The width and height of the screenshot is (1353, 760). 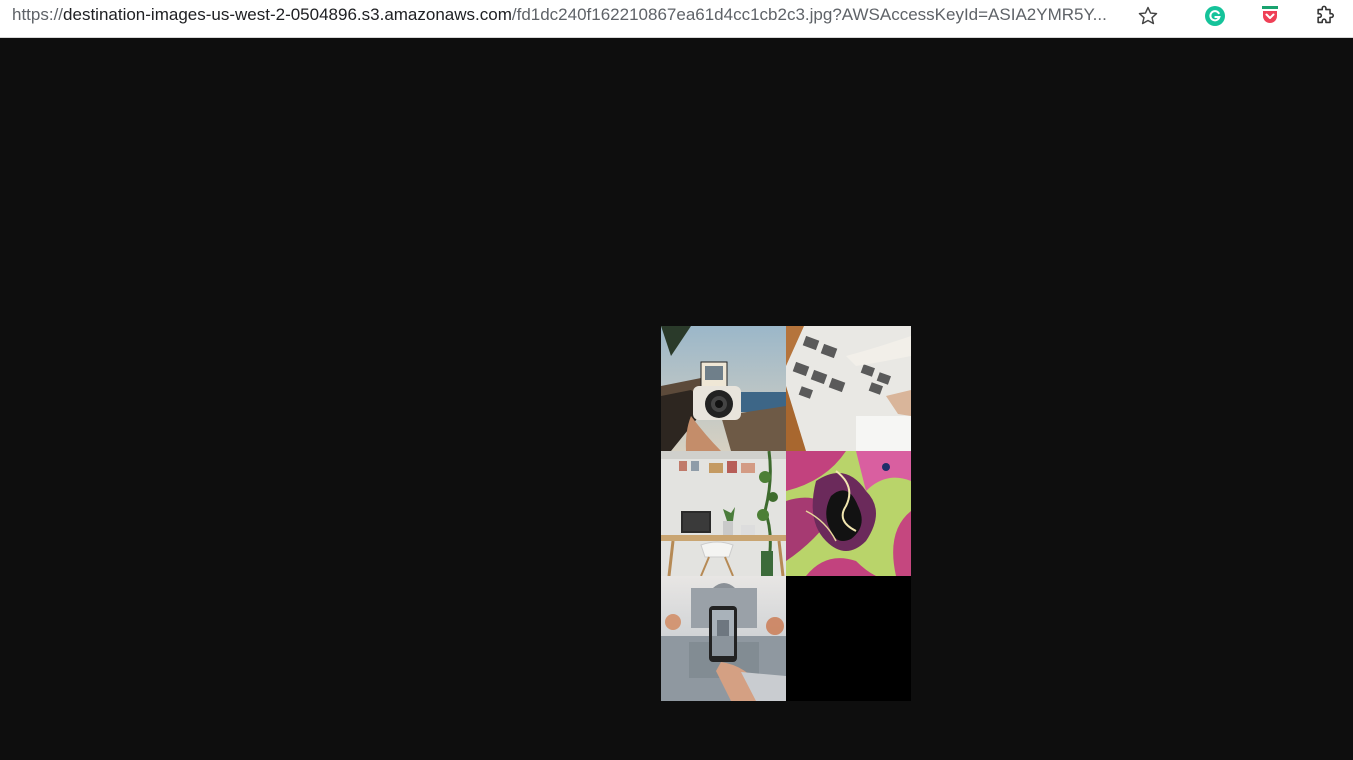 I want to click on bookmark-star-button, so click(x=1148, y=16).